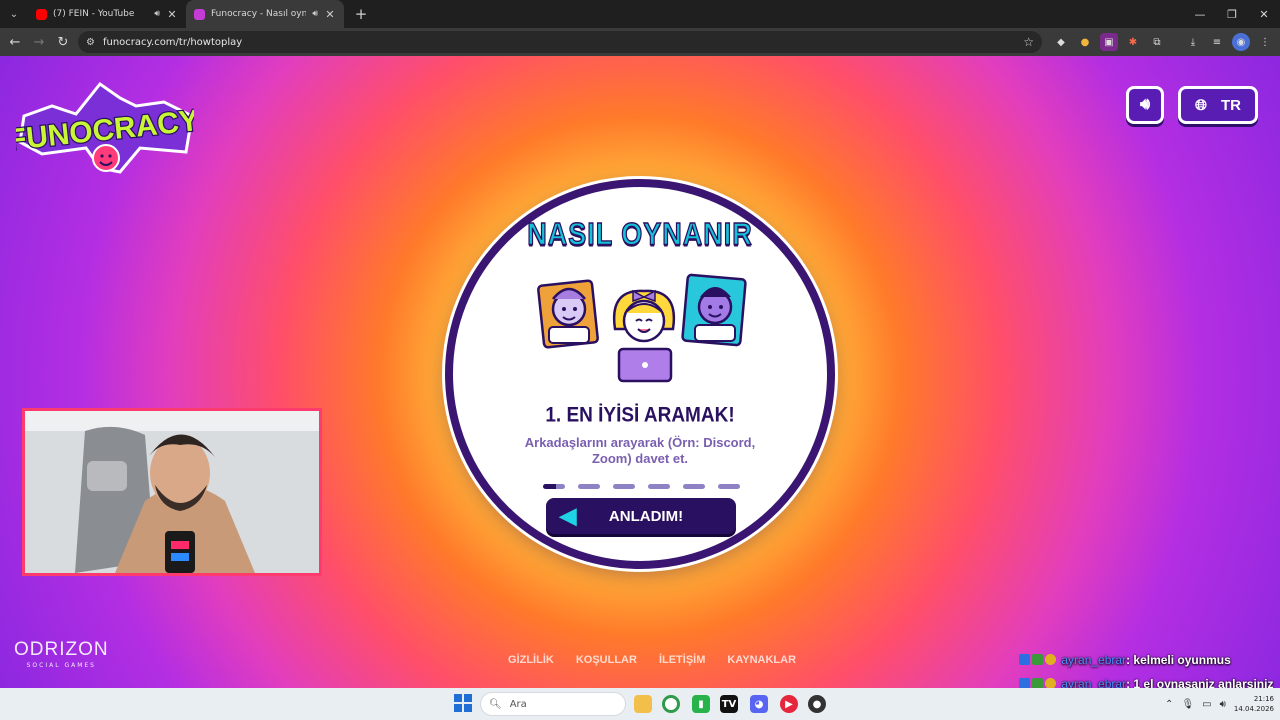 Image resolution: width=1280 pixels, height=720 pixels. I want to click on chat-text: : kelmeli oyunmus, so click(1178, 660).